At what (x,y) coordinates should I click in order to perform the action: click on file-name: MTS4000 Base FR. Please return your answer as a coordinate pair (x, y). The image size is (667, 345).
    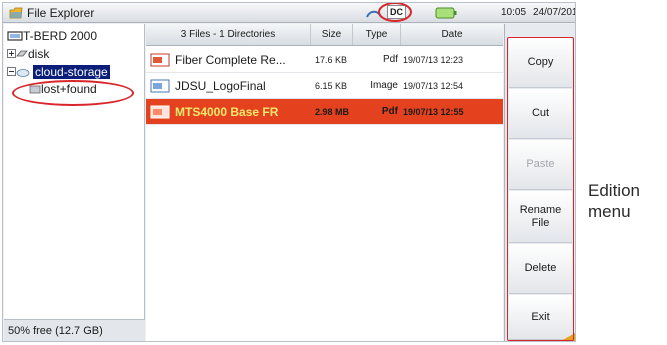
    Looking at the image, I should click on (227, 111).